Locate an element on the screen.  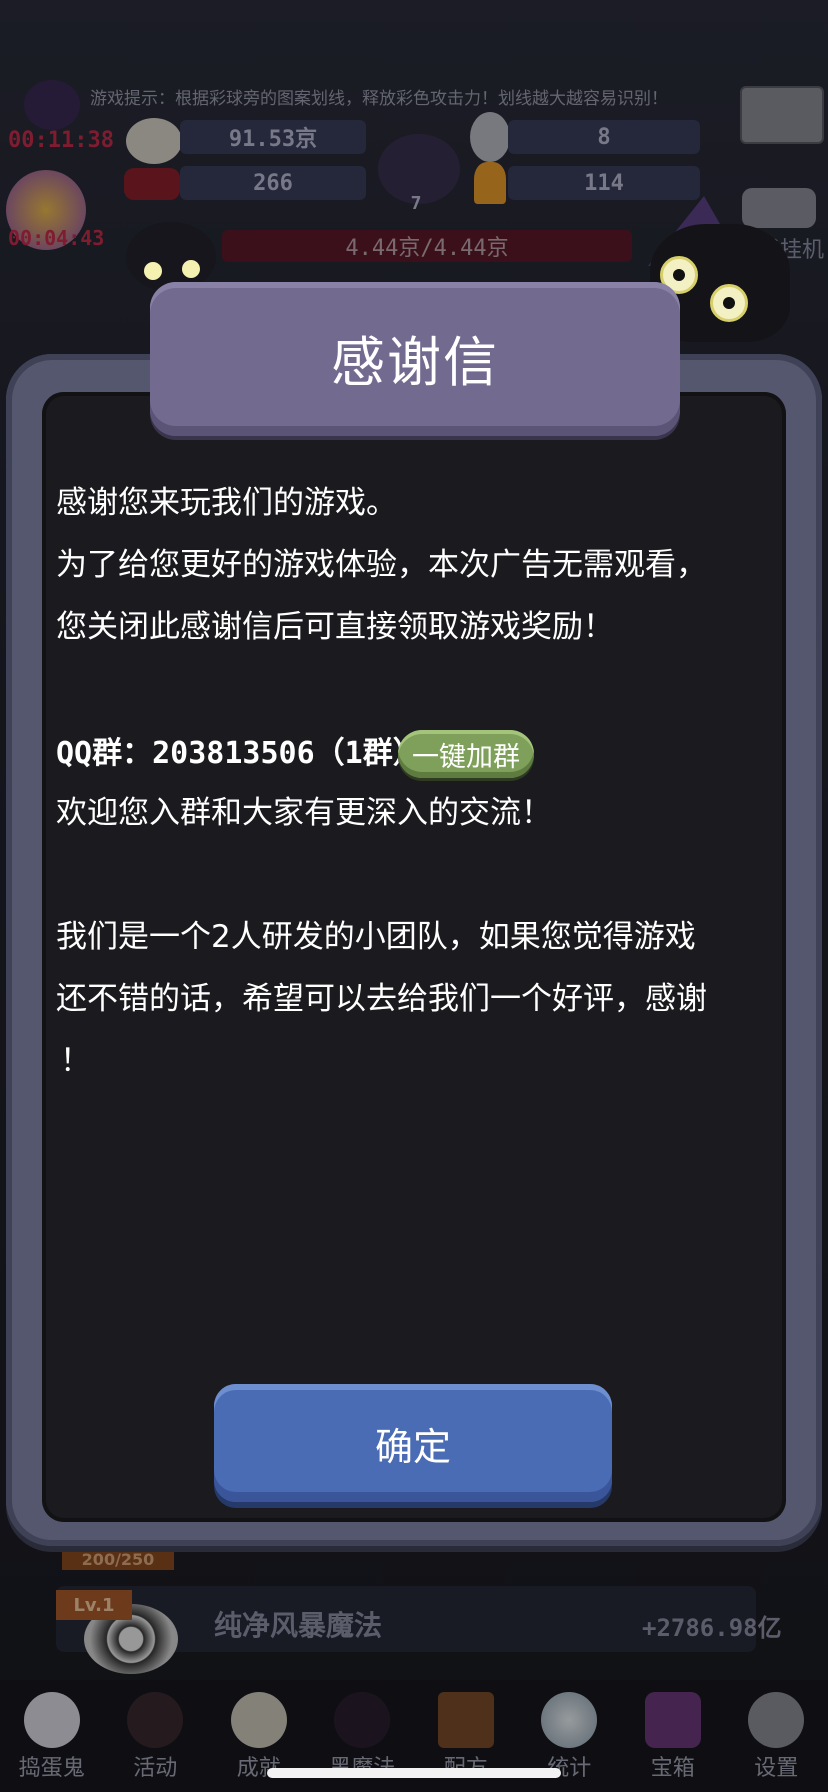
cat-eye is located at coordinates (729, 303).